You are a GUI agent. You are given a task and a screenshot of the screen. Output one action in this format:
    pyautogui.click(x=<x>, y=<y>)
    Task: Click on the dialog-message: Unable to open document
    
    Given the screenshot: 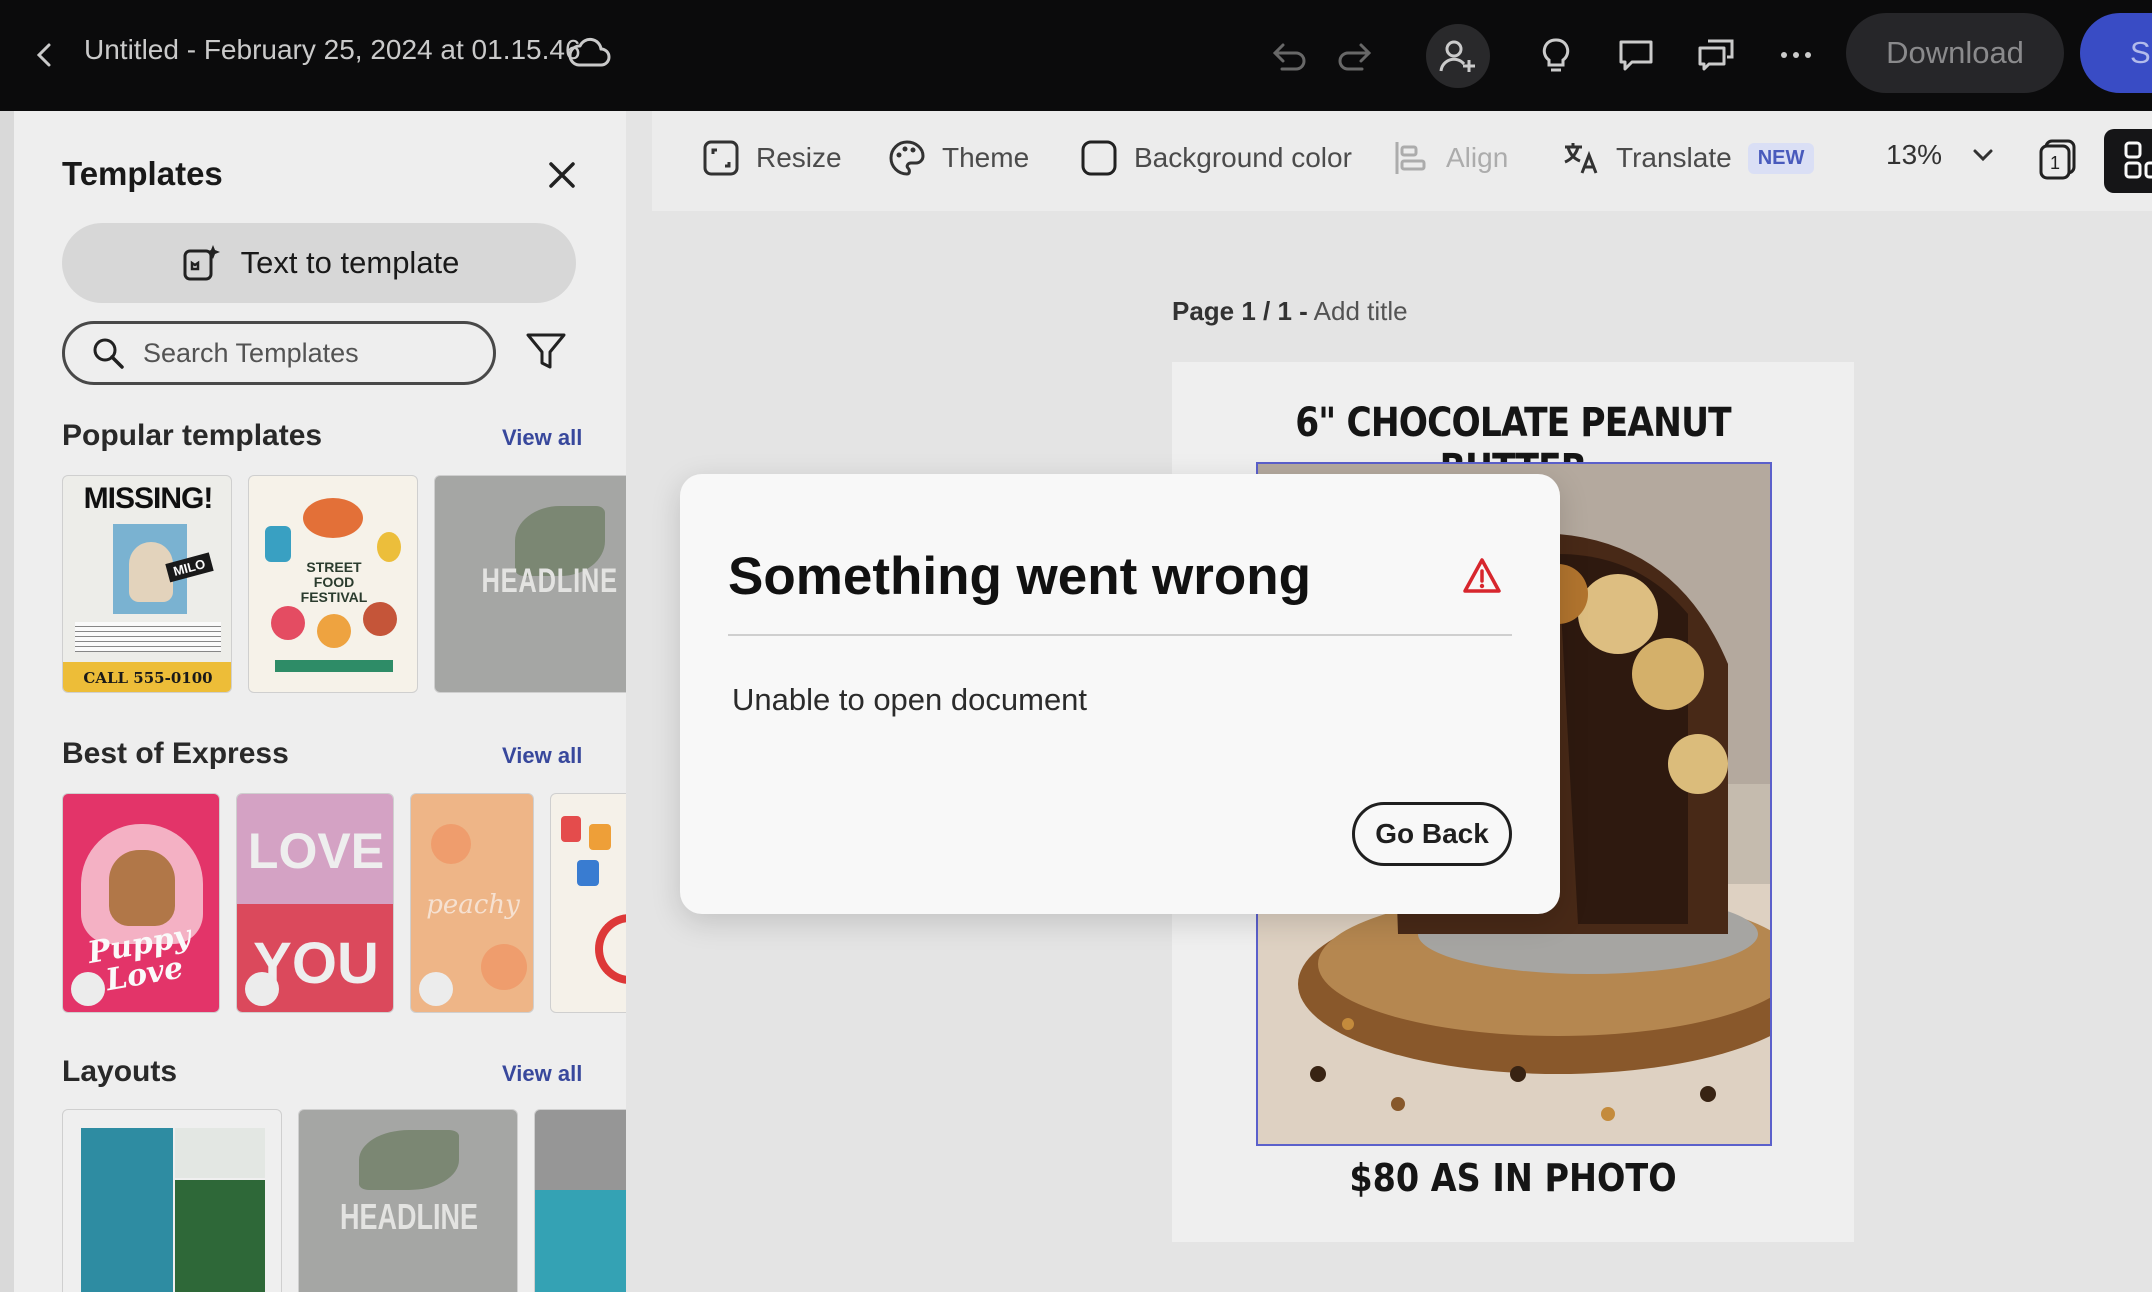 What is the action you would take?
    pyautogui.click(x=910, y=699)
    